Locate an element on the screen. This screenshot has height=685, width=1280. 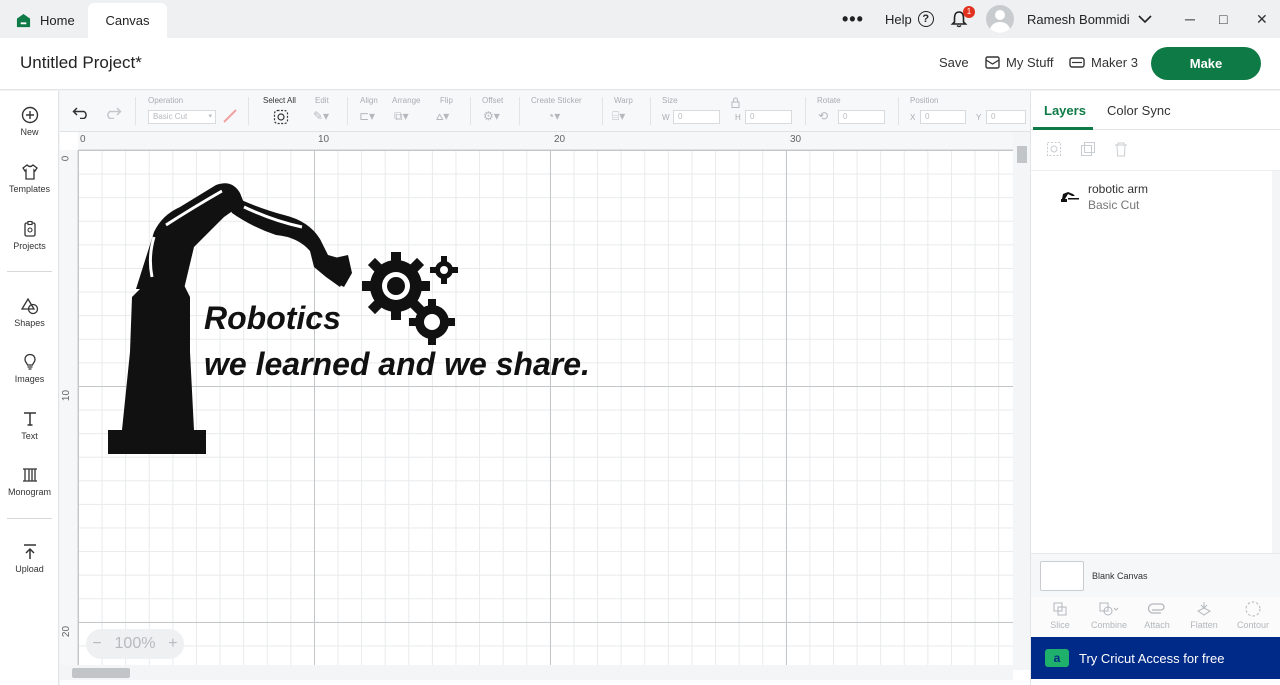
vertical-scrollbar is located at coordinates (1021, 401).